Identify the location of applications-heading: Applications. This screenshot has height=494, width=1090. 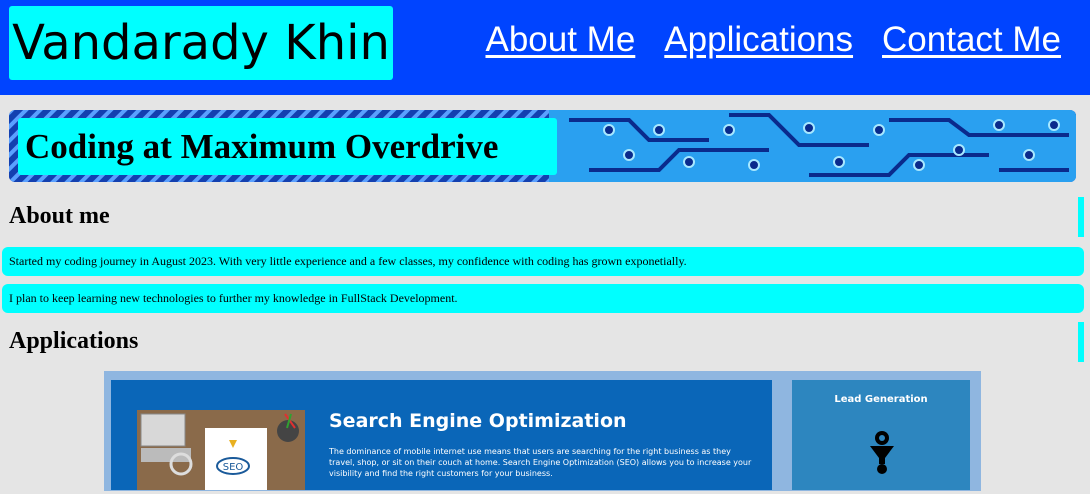
(74, 341).